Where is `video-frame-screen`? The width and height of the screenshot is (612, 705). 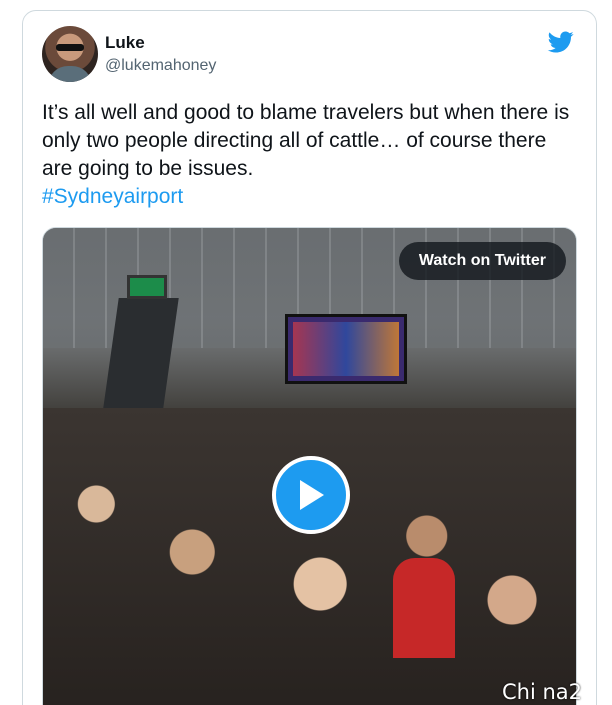
video-frame-screen is located at coordinates (346, 349).